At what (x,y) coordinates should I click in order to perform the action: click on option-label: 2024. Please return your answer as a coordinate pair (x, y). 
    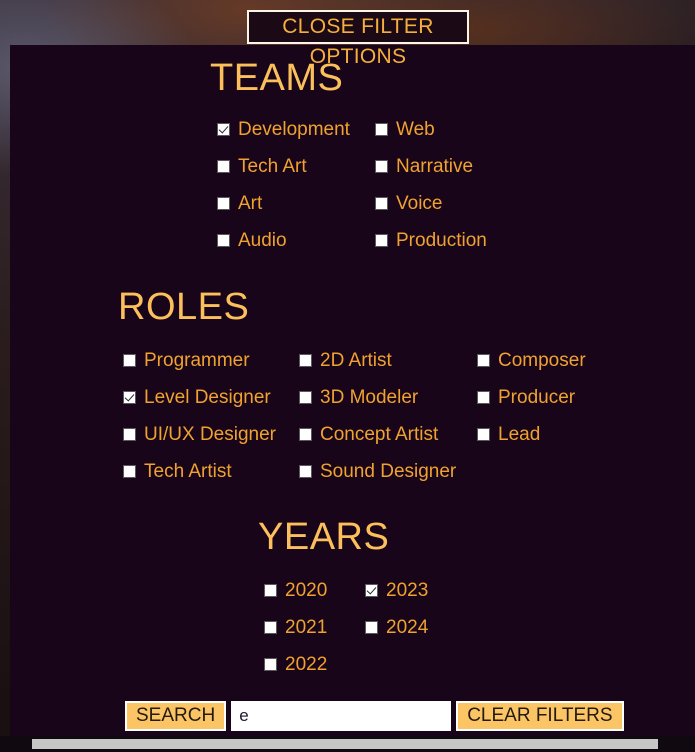
    Looking at the image, I should click on (407, 627).